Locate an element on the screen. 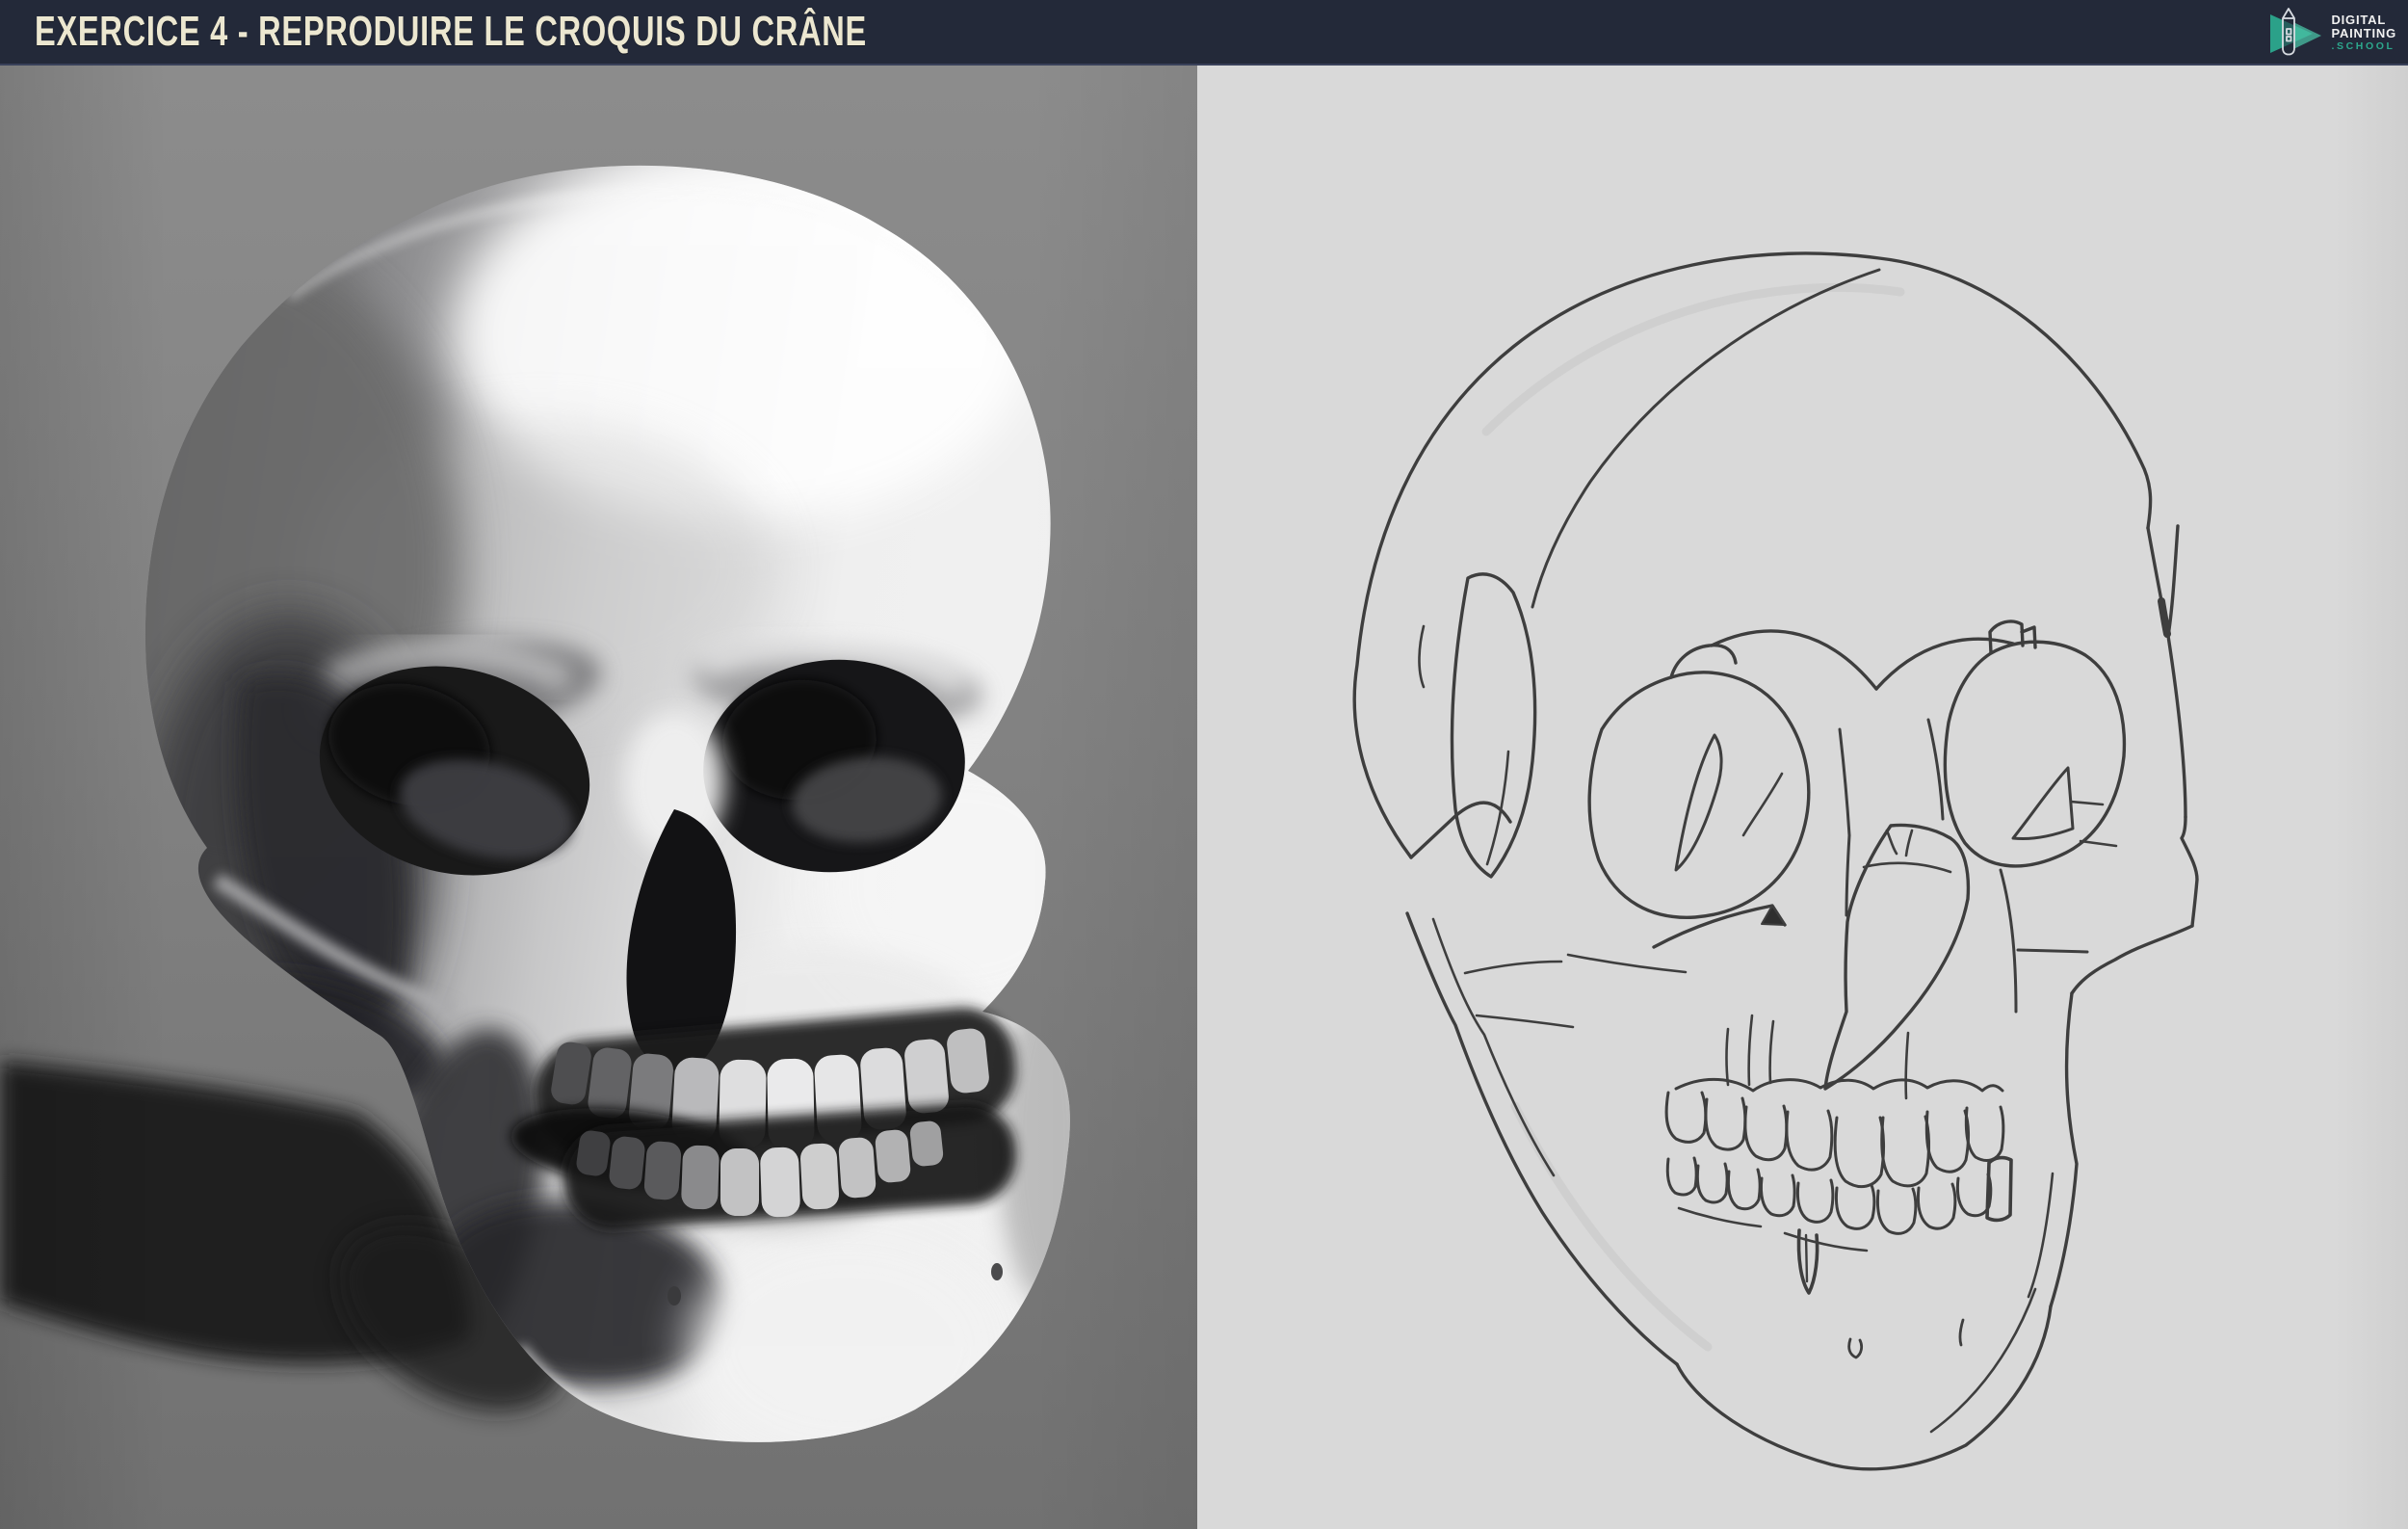 The height and width of the screenshot is (1529, 2408). logo-line-school: .SCHOOL is located at coordinates (2363, 46).